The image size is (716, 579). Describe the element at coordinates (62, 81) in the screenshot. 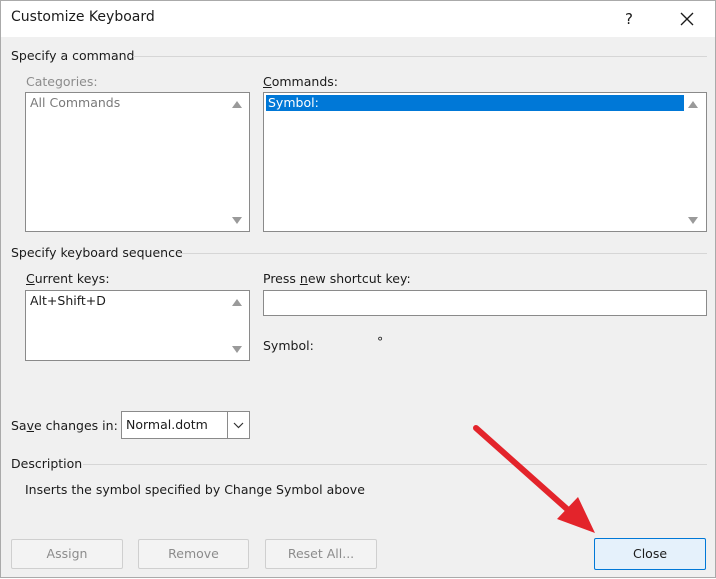

I see `categories-label: Categories:` at that location.